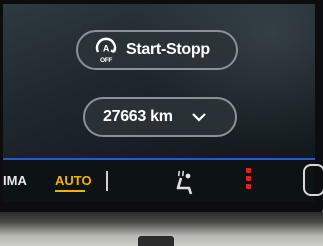 Image resolution: width=323 pixels, height=246 pixels. What do you see at coordinates (168, 49) in the screenshot?
I see `start-stop-label: Start-Stopp` at bounding box center [168, 49].